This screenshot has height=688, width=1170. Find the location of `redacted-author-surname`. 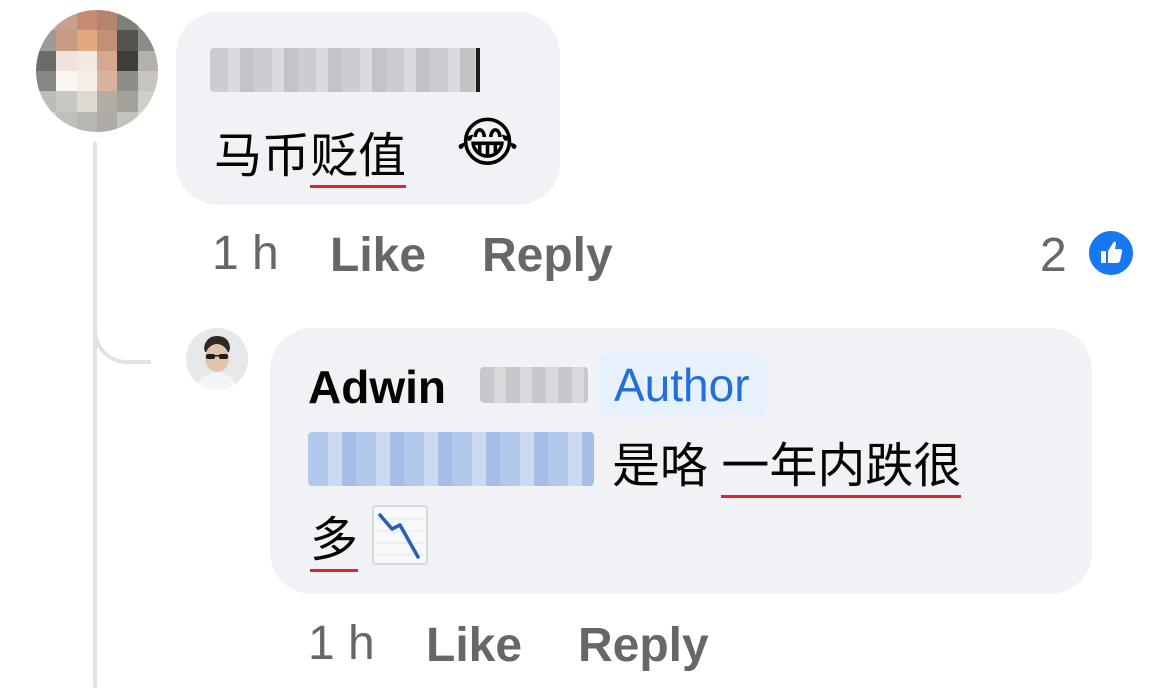

redacted-author-surname is located at coordinates (534, 385).